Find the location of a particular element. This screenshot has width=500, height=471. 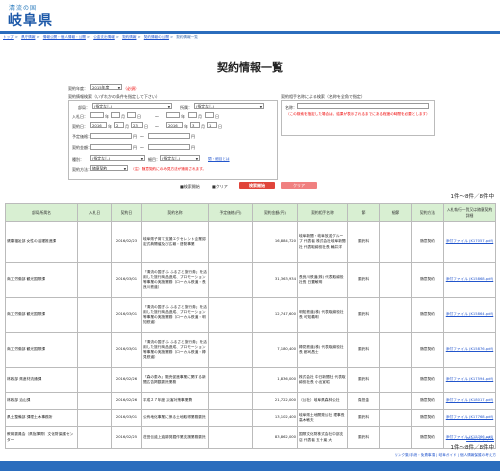

table-cell: 県土整備部 課理土木事務所 is located at coordinates (41, 418).